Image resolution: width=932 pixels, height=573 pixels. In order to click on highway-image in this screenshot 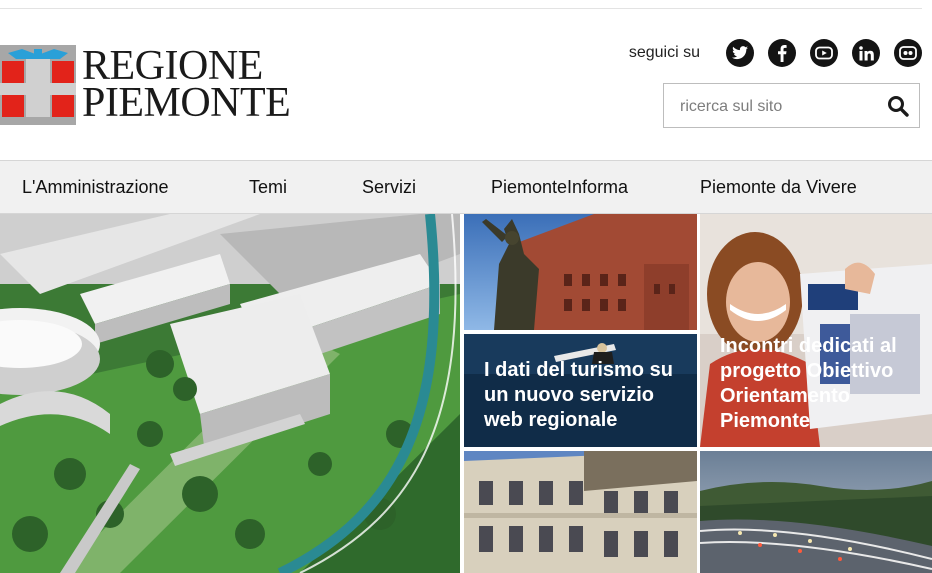, I will do `click(816, 512)`.